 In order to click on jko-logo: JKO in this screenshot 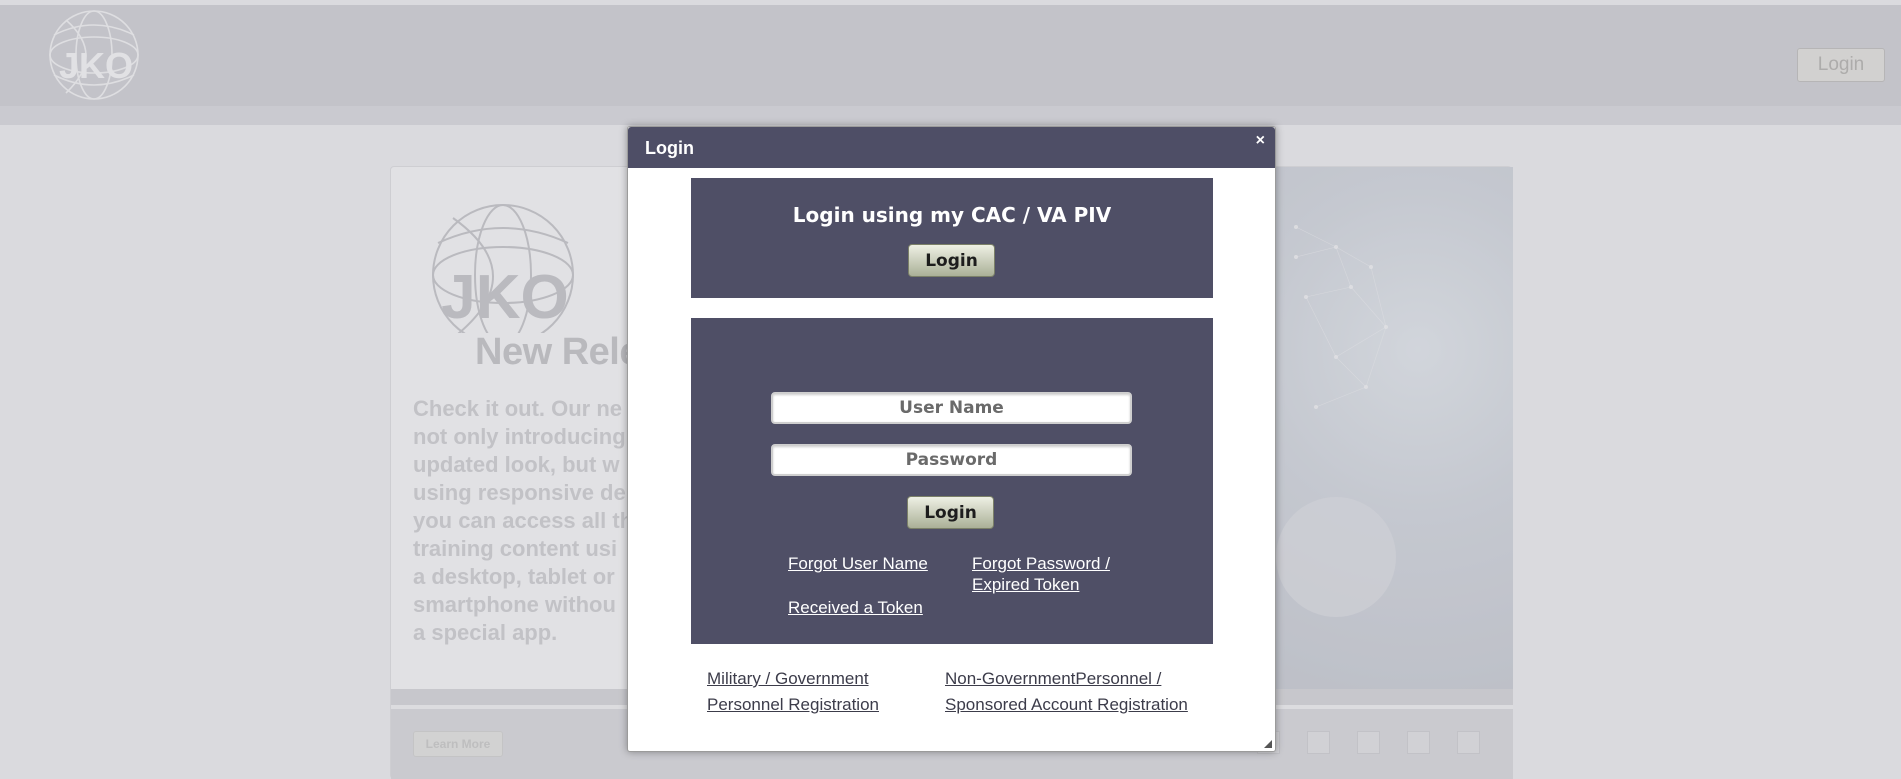, I will do `click(94, 55)`.